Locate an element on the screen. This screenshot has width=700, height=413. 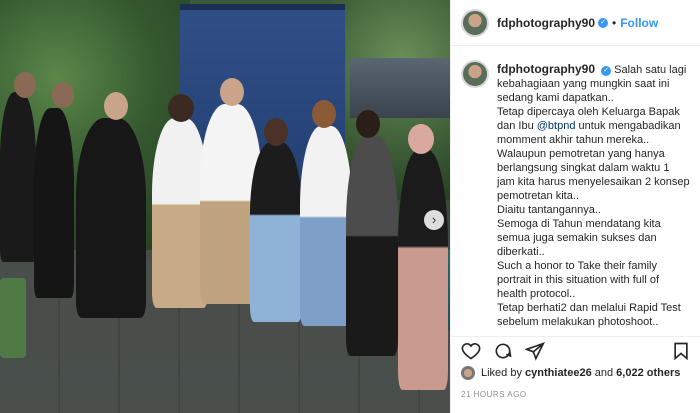
likes-line: Liked by cynthiatee26 and 6,022 others is located at coordinates (570, 373).